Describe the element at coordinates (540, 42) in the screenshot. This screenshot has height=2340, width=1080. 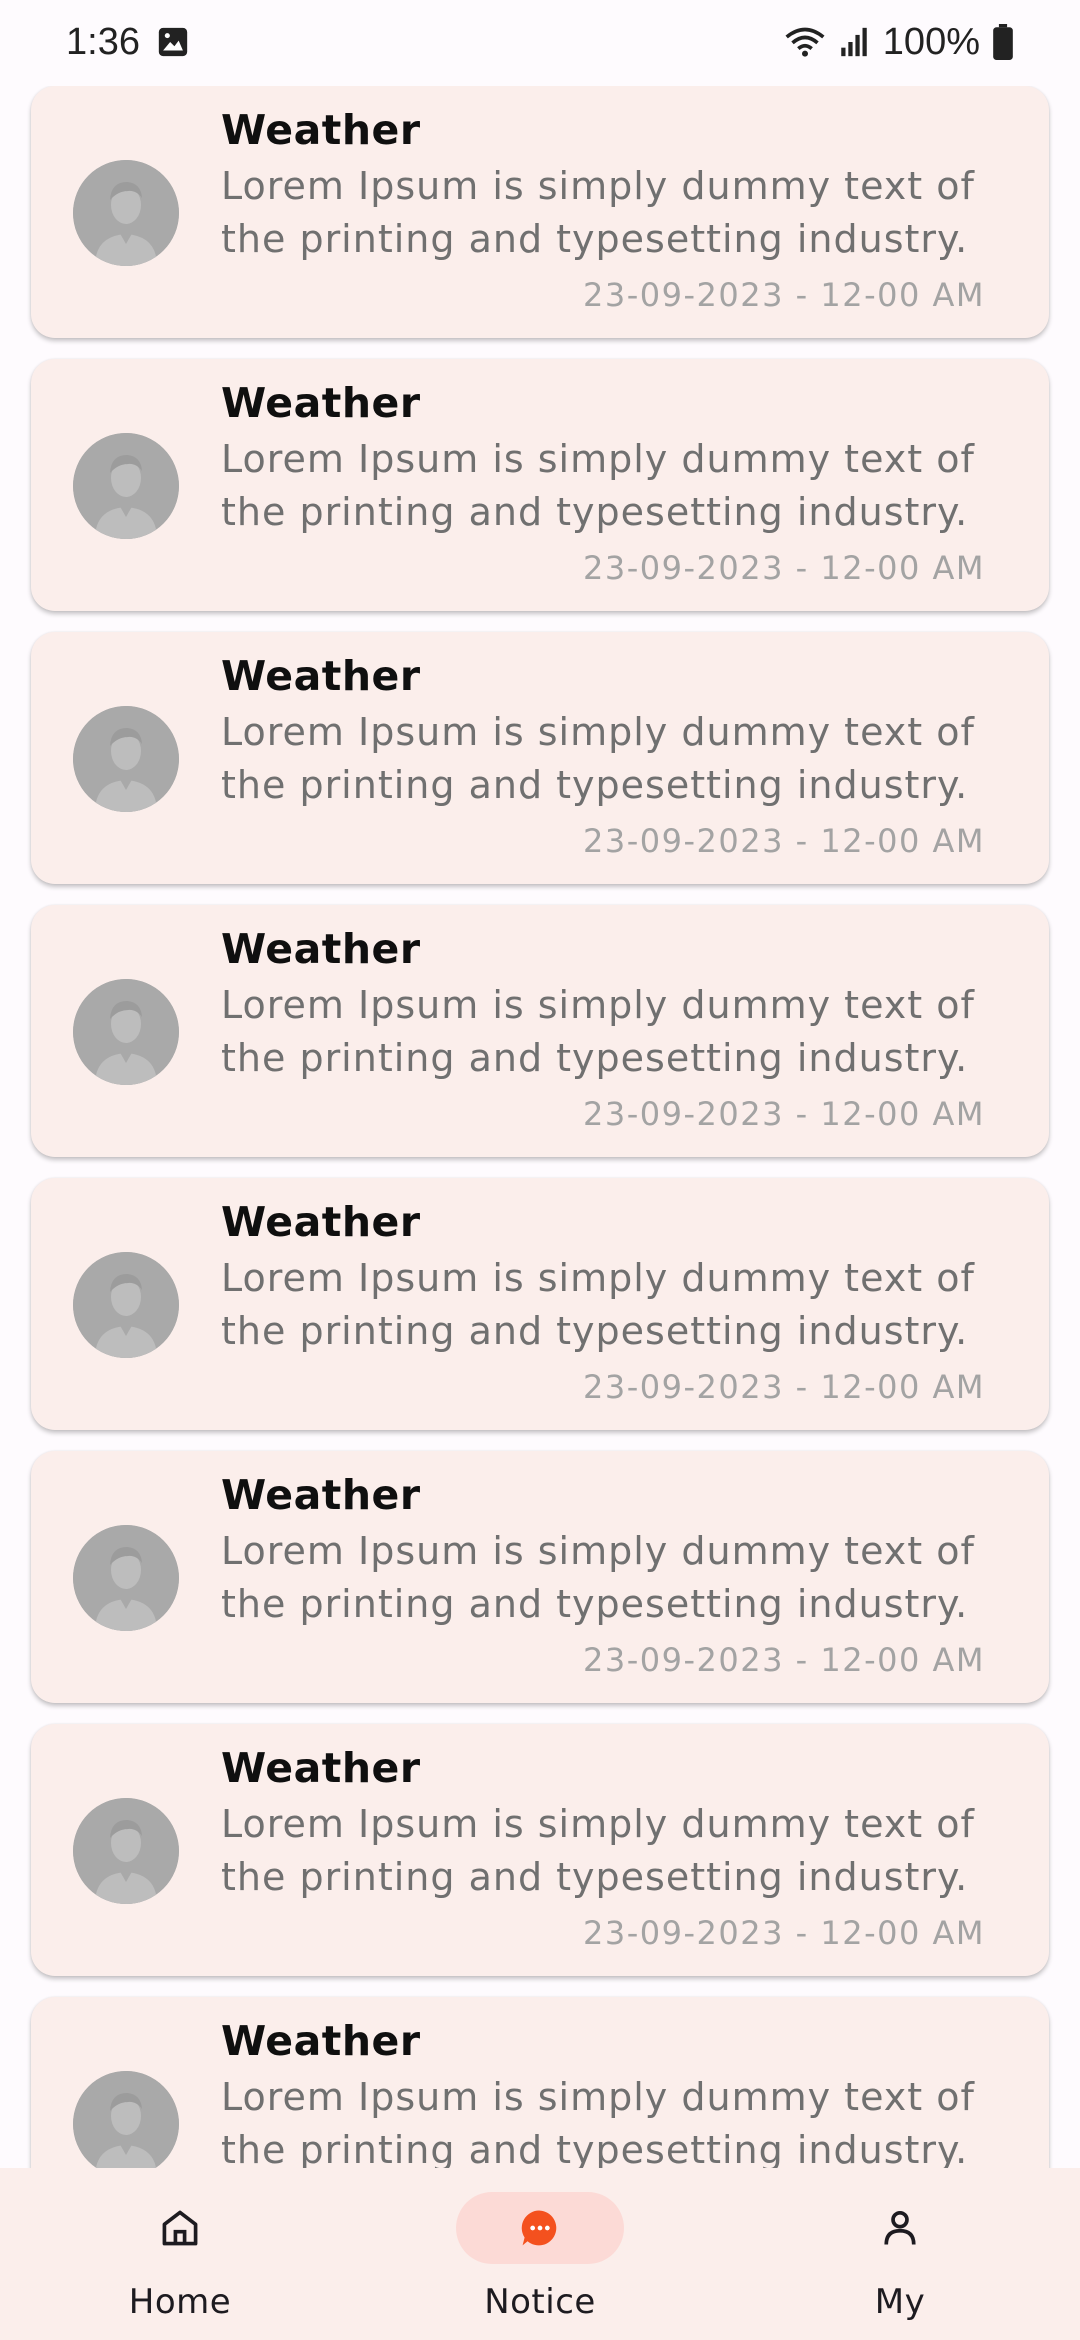
I see `status-bar: 1:36 100%` at that location.